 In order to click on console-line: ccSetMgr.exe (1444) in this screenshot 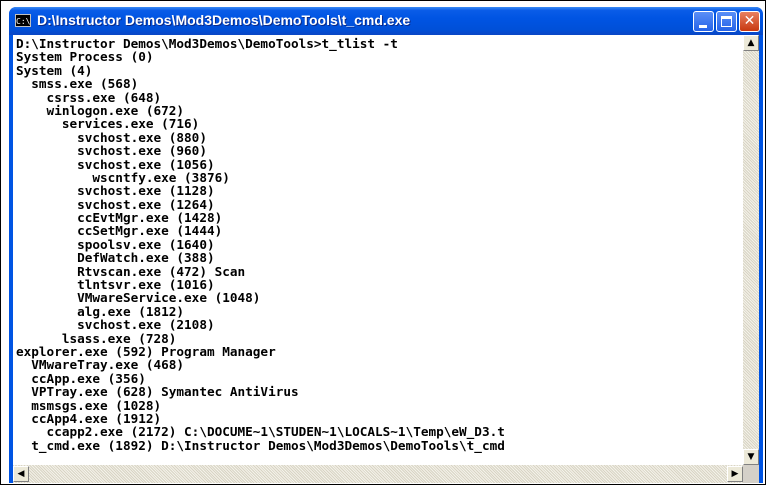, I will do `click(119, 231)`.